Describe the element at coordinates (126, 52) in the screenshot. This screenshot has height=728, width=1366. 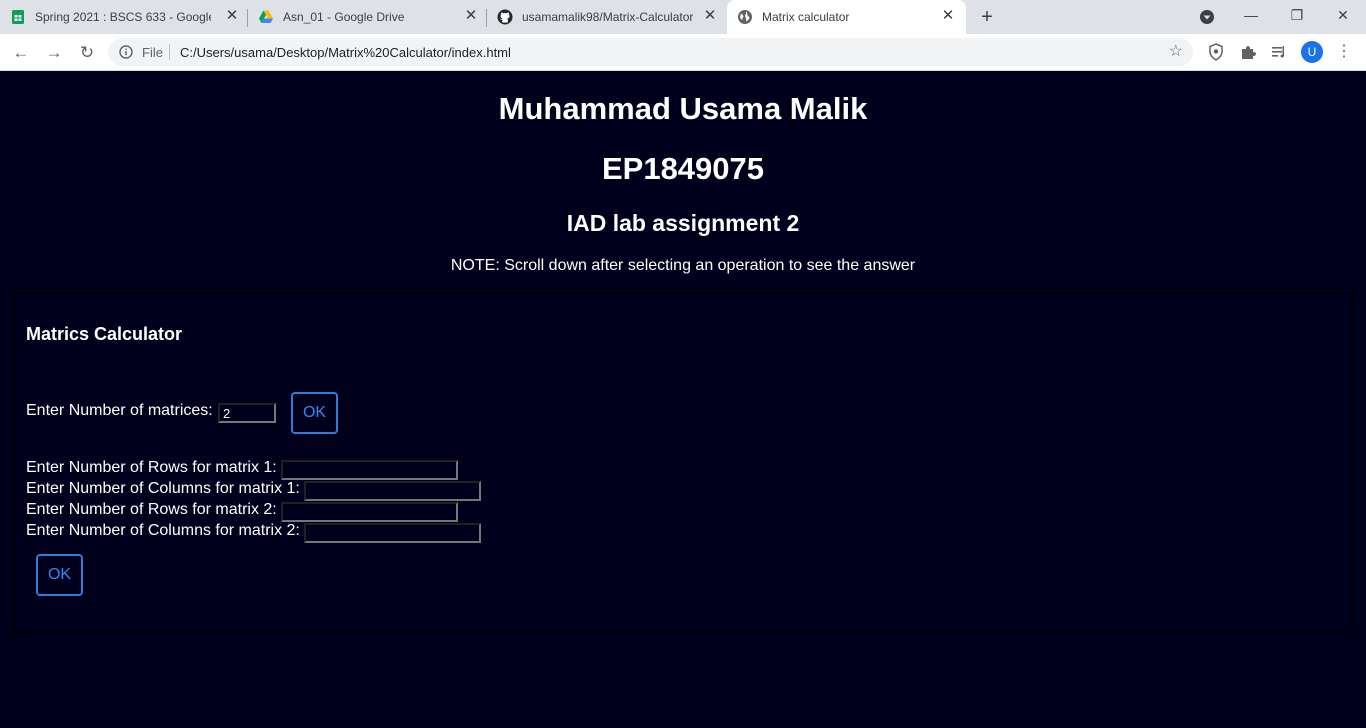
I see `info-icon` at that location.